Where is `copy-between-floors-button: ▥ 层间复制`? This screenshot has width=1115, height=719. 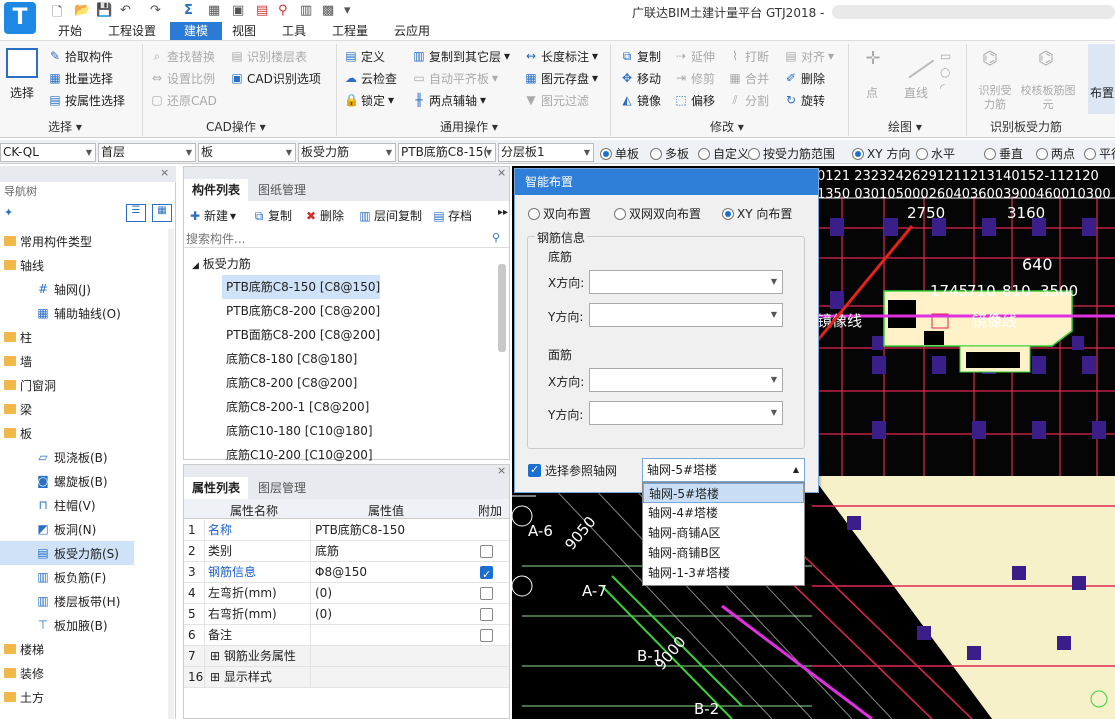
copy-between-floors-button: ▥ 层间复制 is located at coordinates (390, 215).